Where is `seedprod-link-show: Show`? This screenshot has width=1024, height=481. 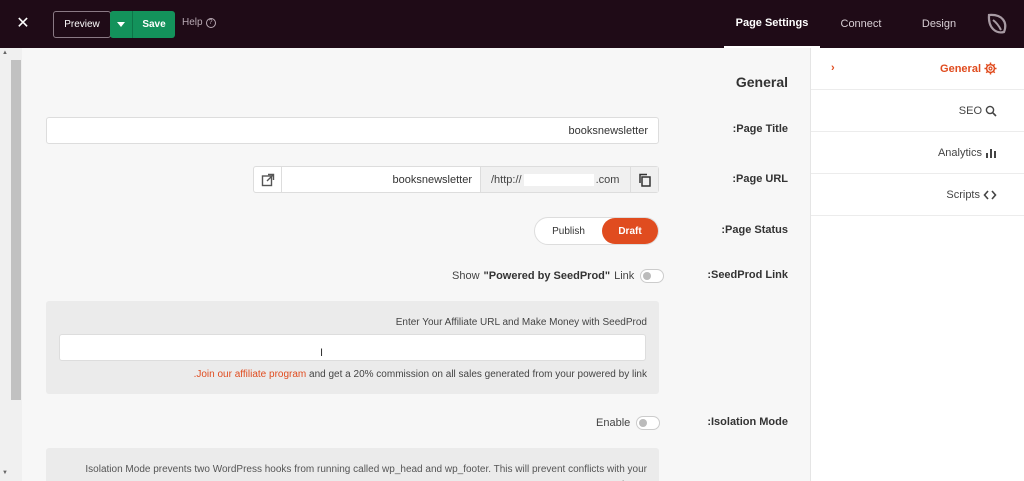
seedprod-link-show: Show is located at coordinates (466, 276).